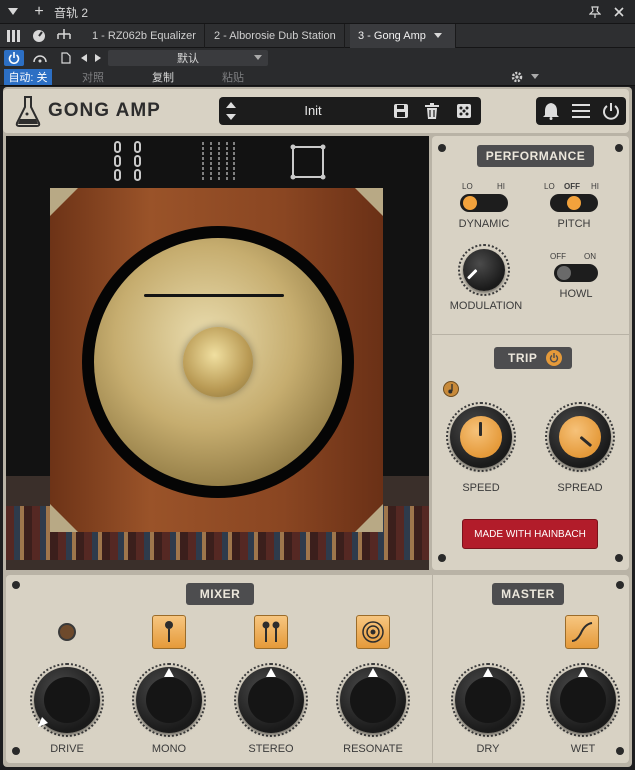 Image resolution: width=635 pixels, height=770 pixels. What do you see at coordinates (28, 77) in the screenshot?
I see `auto-button: 自动: 关` at bounding box center [28, 77].